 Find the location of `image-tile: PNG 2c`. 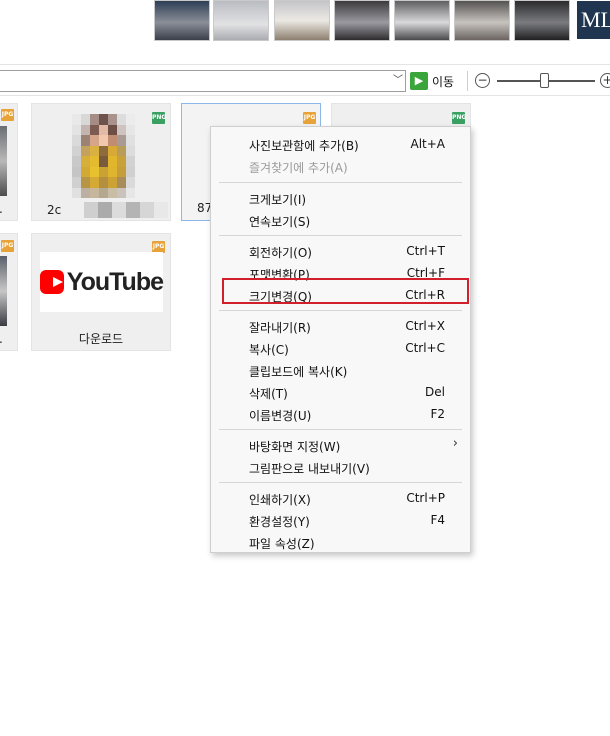

image-tile: PNG 2c is located at coordinates (101, 162).